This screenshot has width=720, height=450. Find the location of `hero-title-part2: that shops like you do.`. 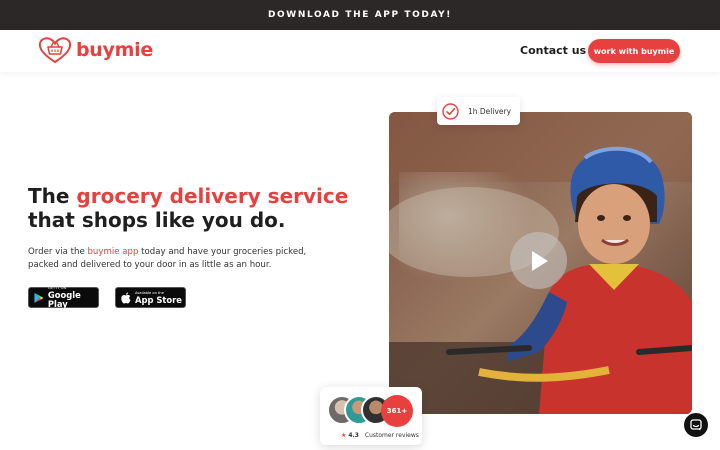

hero-title-part2: that shops like you do. is located at coordinates (157, 220).